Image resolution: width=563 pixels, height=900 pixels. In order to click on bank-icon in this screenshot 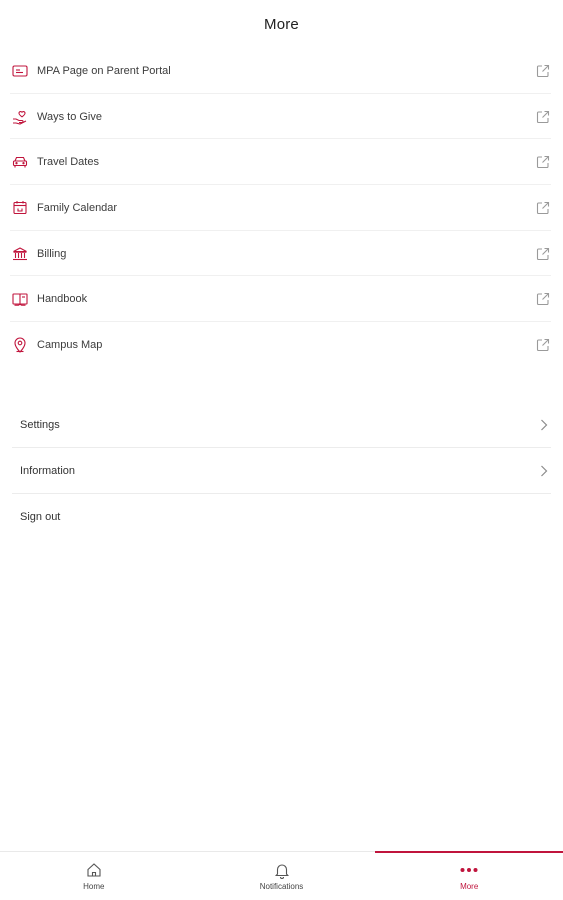, I will do `click(20, 254)`.